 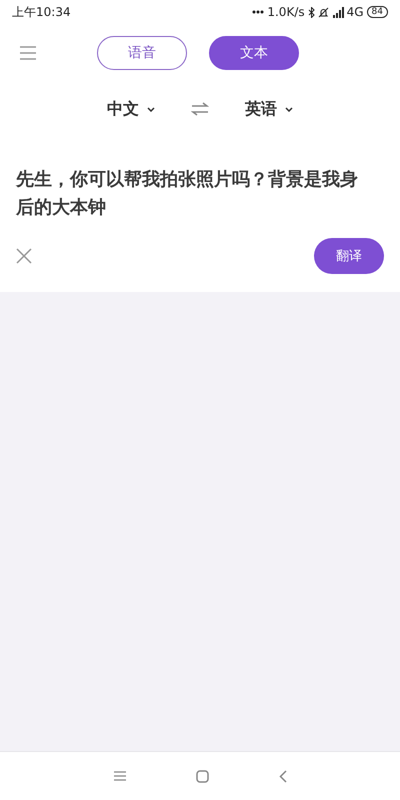 I want to click on battery-level: 84, so click(x=377, y=12).